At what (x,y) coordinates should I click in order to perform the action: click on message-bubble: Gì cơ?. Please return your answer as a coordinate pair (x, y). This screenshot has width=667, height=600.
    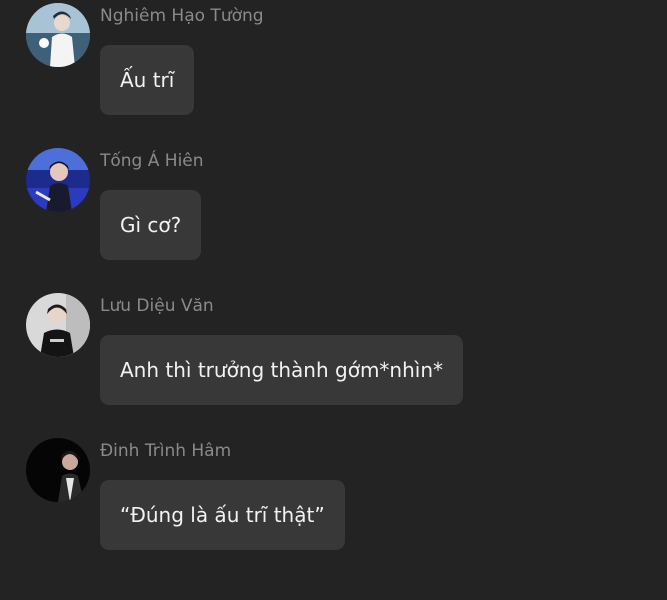
    Looking at the image, I should click on (151, 225).